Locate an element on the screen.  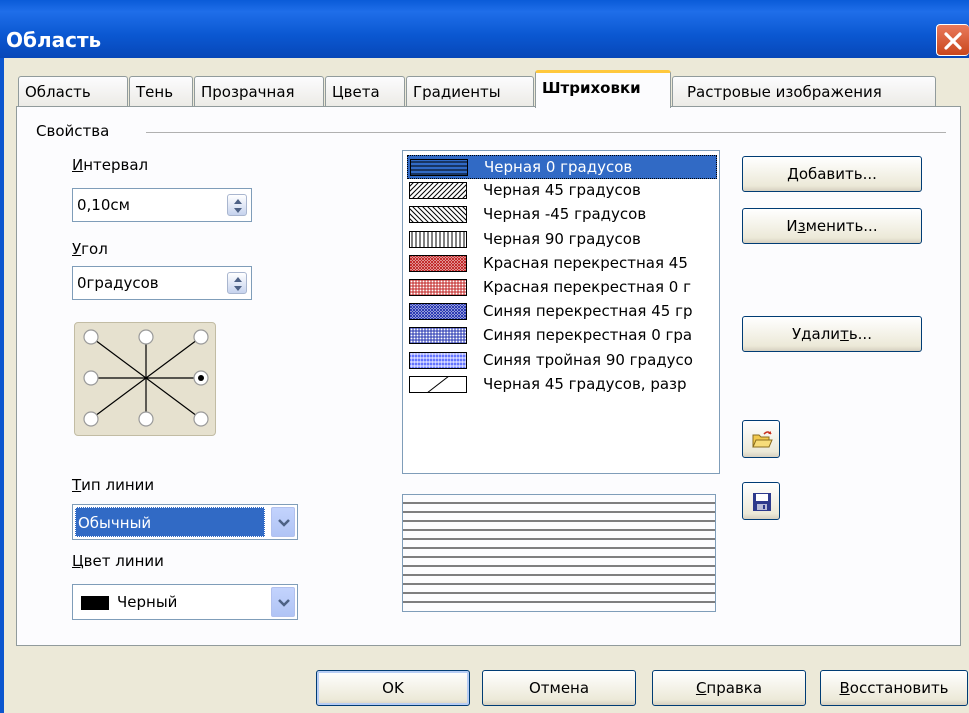
angle-compass is located at coordinates (146, 380).